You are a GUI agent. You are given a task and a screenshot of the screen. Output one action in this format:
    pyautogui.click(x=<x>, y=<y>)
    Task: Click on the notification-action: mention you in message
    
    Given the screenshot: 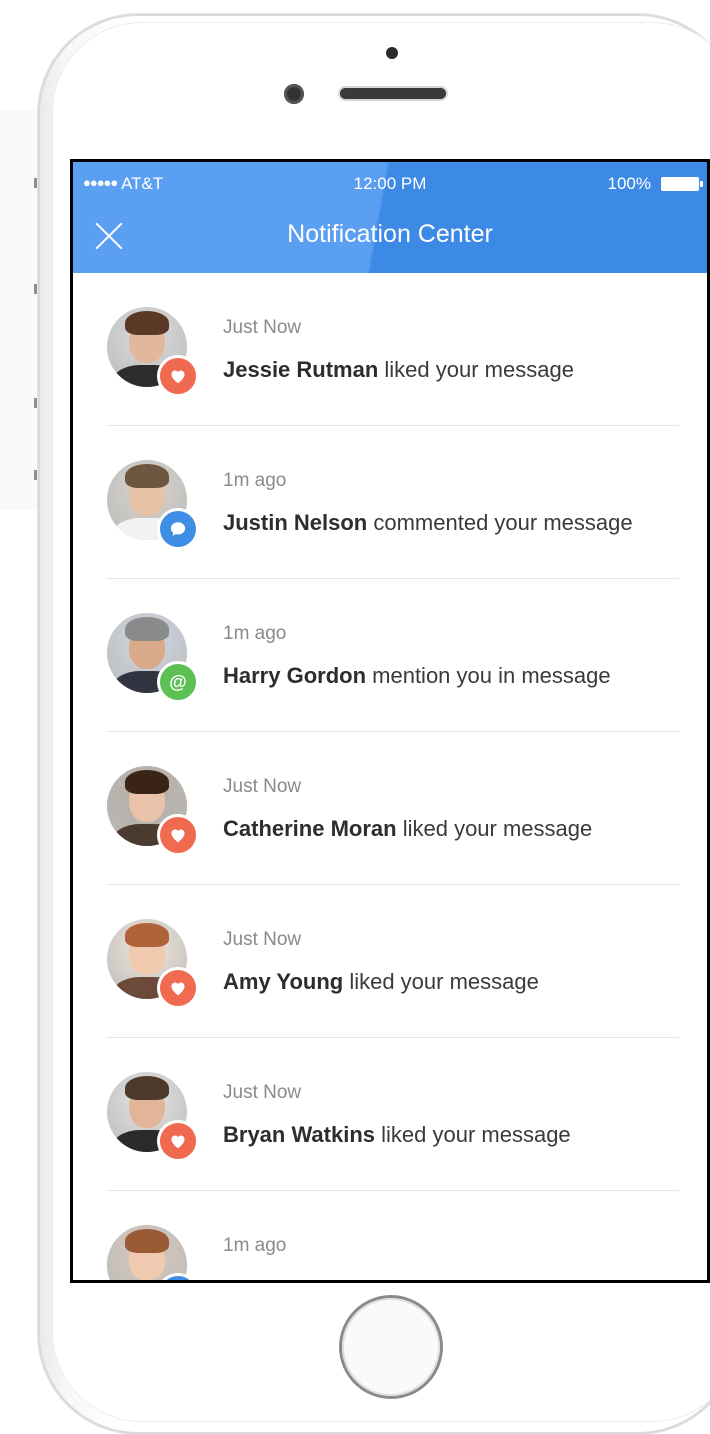 What is the action you would take?
    pyautogui.click(x=488, y=675)
    